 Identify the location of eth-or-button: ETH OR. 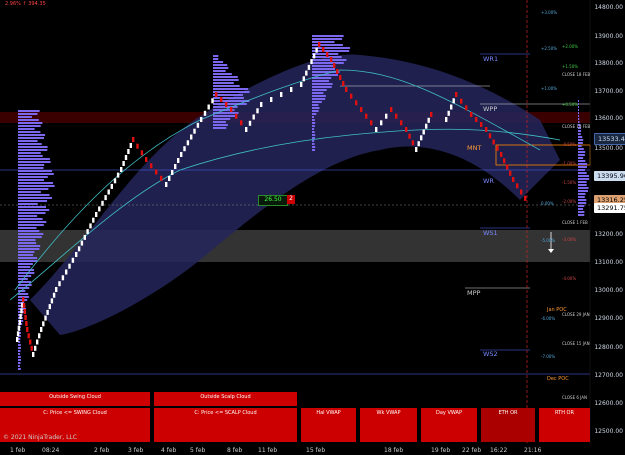
(508, 425).